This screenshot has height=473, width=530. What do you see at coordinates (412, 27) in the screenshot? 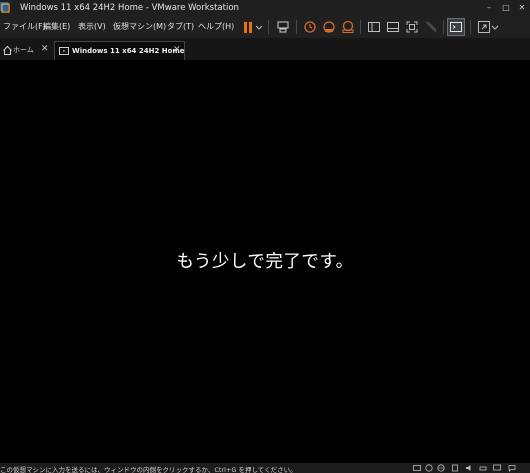
I see `full-screen-icon` at bounding box center [412, 27].